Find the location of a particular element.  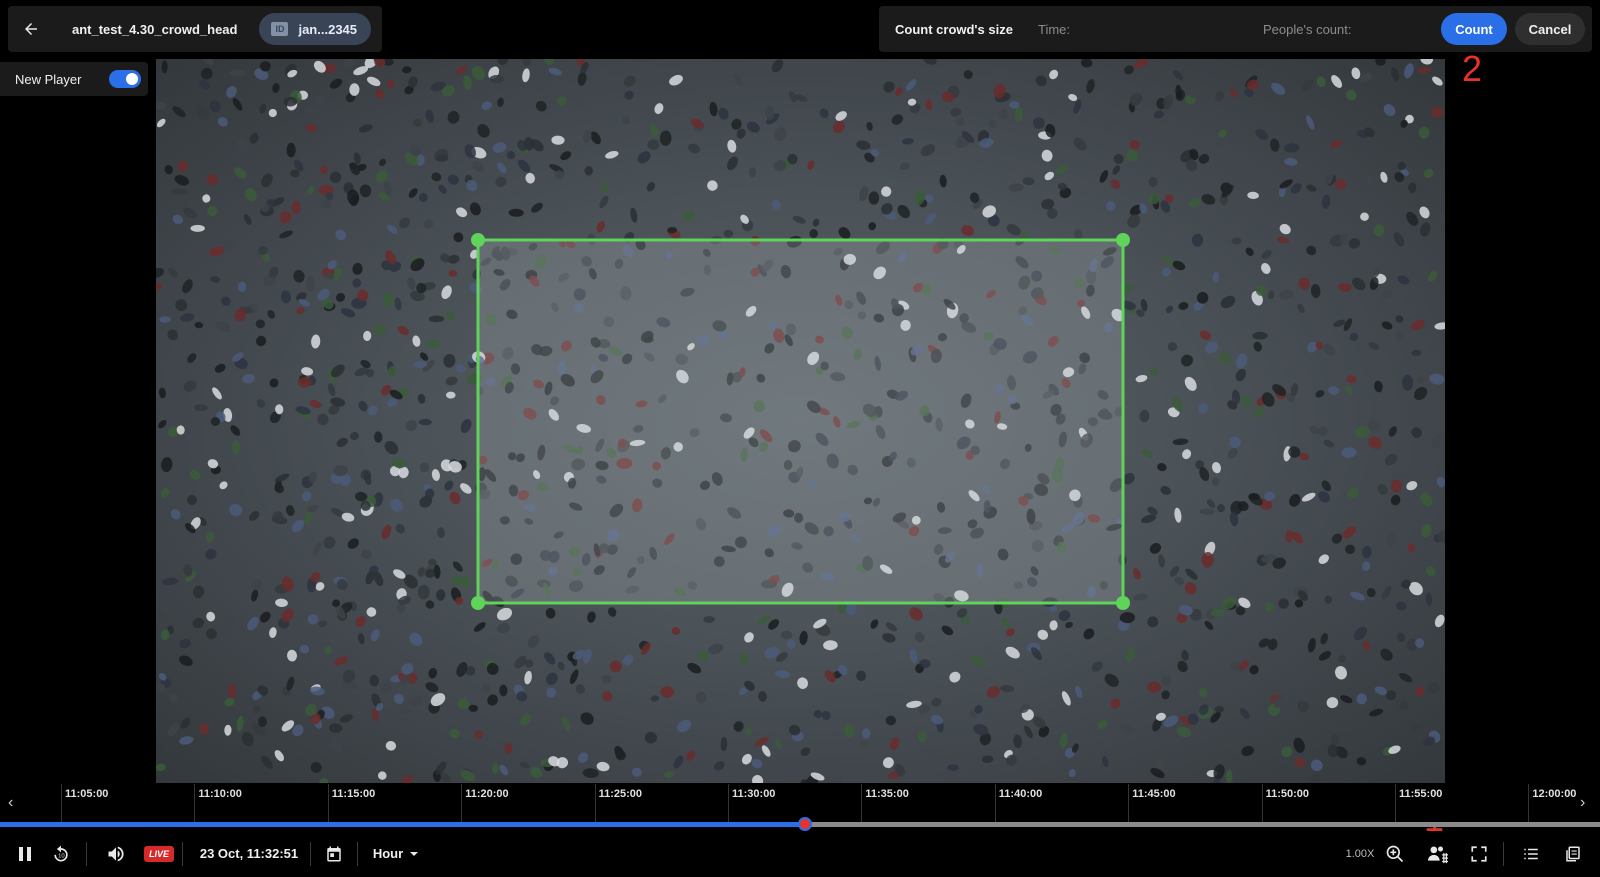

replay-10-button: 10 is located at coordinates (61, 853).